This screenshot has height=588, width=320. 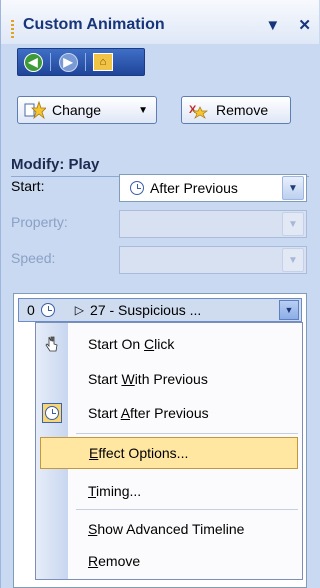 I want to click on pane-title-bar: Custom Animation ▼ ✕, so click(x=160, y=22).